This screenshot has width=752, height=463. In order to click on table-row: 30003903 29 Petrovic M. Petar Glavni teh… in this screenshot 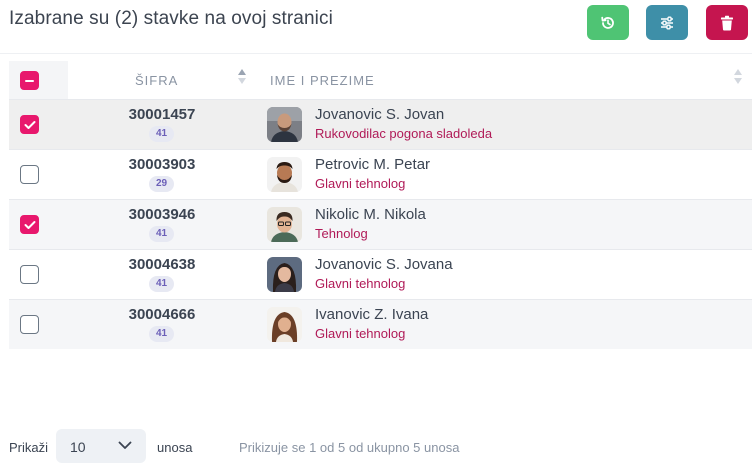, I will do `click(380, 174)`.